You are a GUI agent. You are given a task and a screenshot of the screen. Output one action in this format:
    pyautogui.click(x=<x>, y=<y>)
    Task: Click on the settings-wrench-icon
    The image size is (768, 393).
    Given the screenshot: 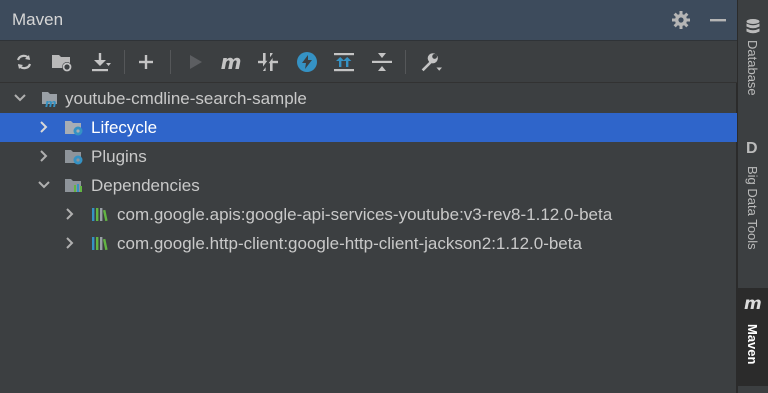 What is the action you would take?
    pyautogui.click(x=430, y=62)
    